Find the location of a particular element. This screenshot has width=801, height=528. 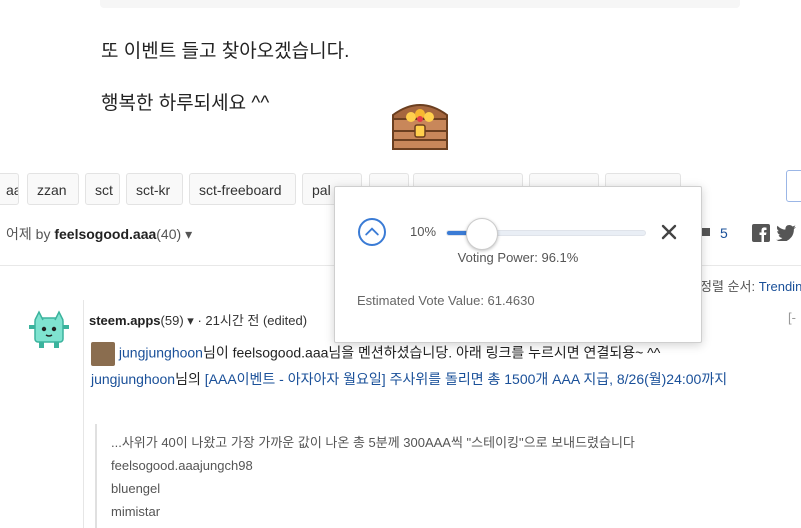

comment-time: · 21시간 전 (edited) is located at coordinates (252, 320).